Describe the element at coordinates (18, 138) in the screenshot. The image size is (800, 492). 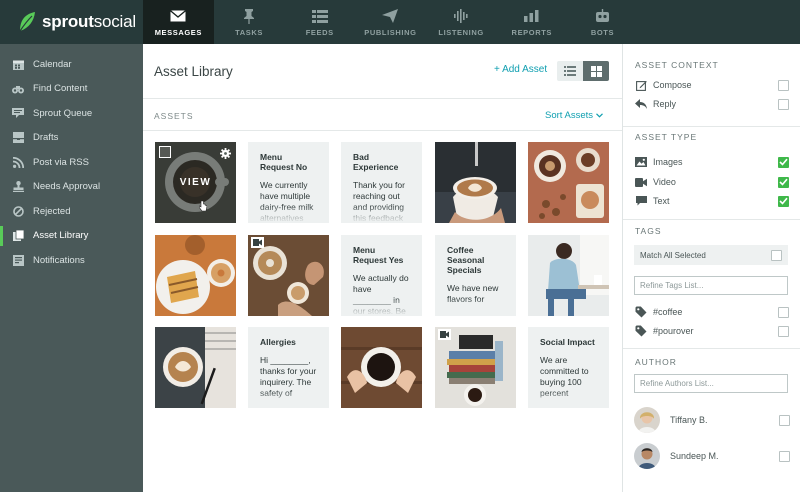
I see `drafts-icon` at that location.